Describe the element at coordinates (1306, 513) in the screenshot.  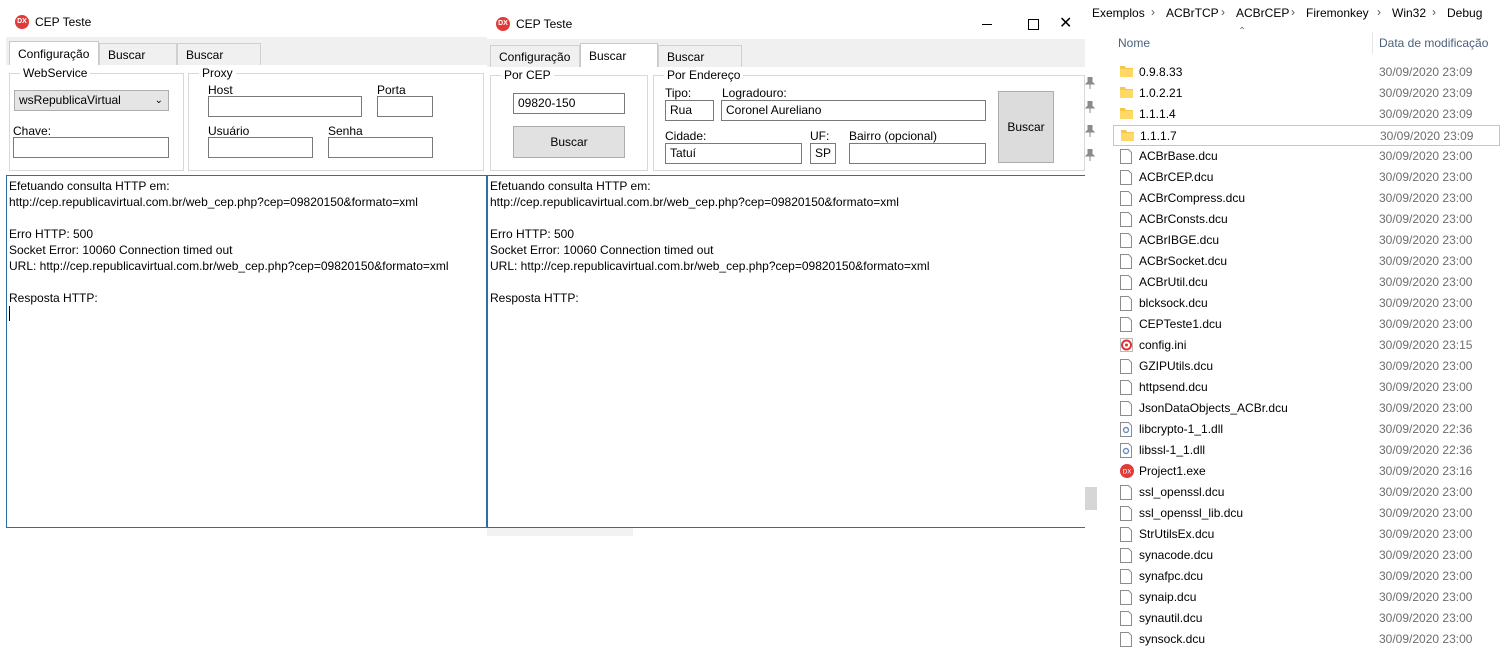
I see `file-row: ssl_openssl_lib.dcu 30/09/2020 23:00` at that location.